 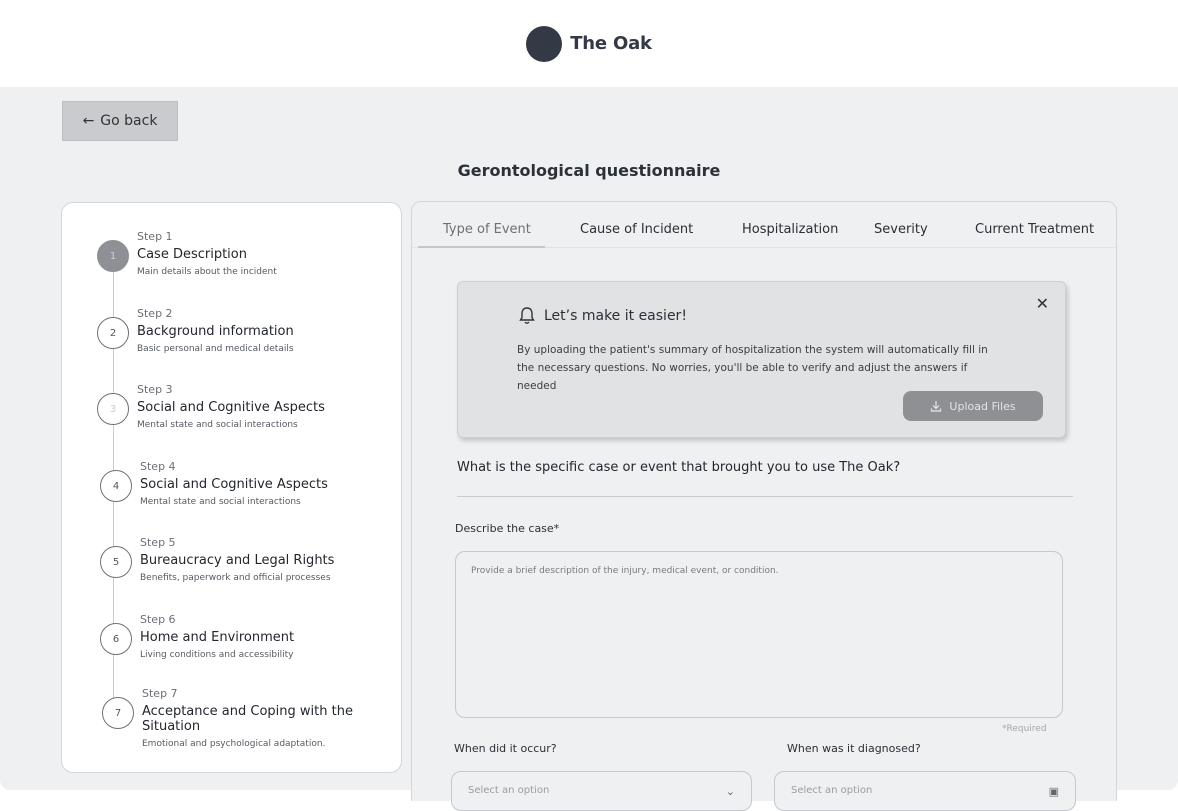 What do you see at coordinates (158, 466) in the screenshot?
I see `step-label: Step 4` at bounding box center [158, 466].